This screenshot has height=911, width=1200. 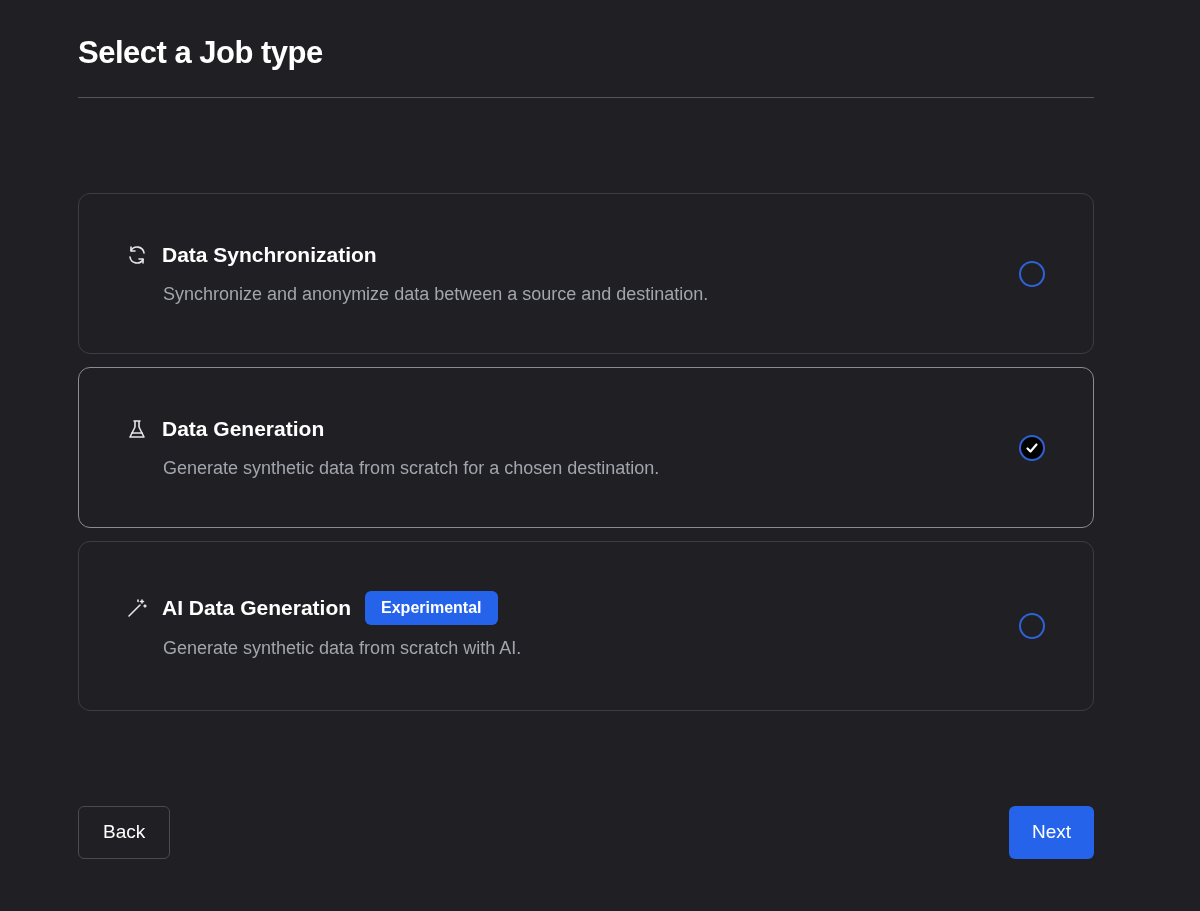 What do you see at coordinates (124, 833) in the screenshot?
I see `back-button: Back` at bounding box center [124, 833].